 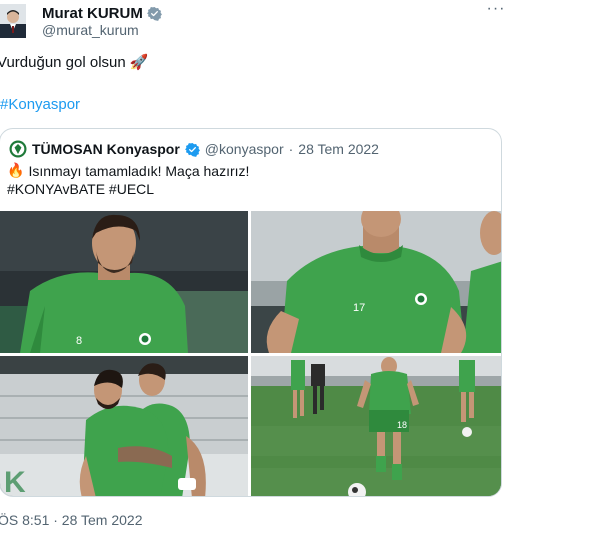 What do you see at coordinates (40, 104) in the screenshot?
I see `hashtag-link: #Konyaspor` at bounding box center [40, 104].